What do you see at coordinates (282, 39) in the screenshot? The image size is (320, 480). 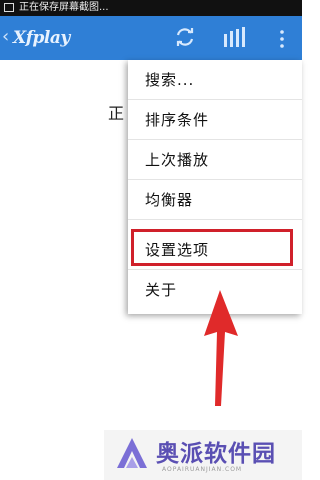 I see `overflow-menu-icon` at bounding box center [282, 39].